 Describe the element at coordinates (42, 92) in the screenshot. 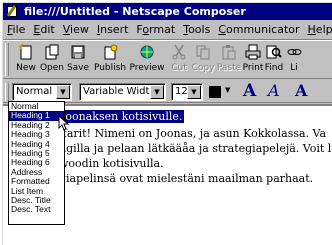

I see `paragraph-style-select: Normal ▼` at that location.